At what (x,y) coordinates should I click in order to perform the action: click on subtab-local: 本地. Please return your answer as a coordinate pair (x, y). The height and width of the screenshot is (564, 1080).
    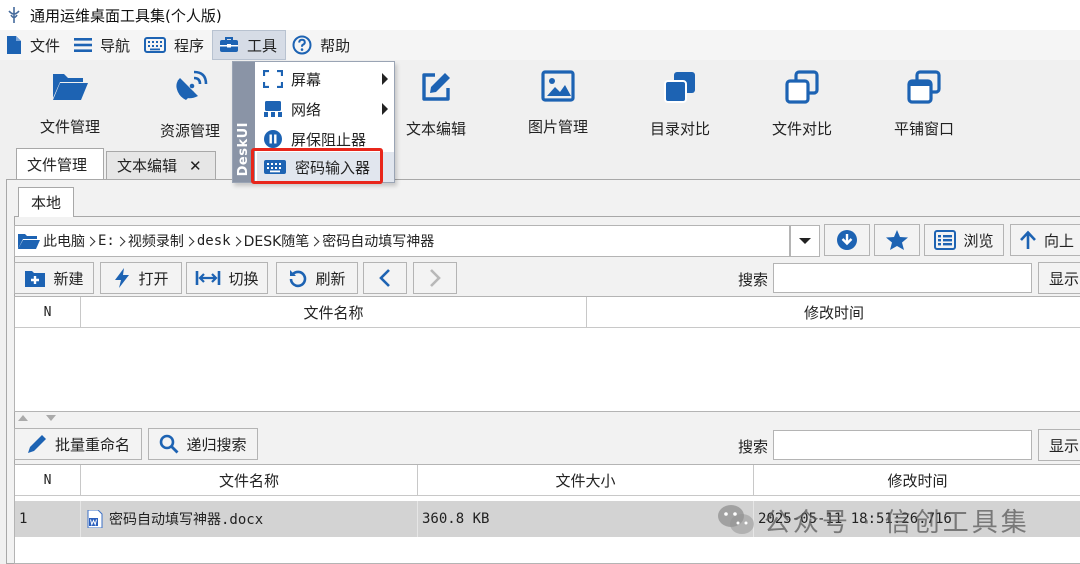
    Looking at the image, I should click on (46, 202).